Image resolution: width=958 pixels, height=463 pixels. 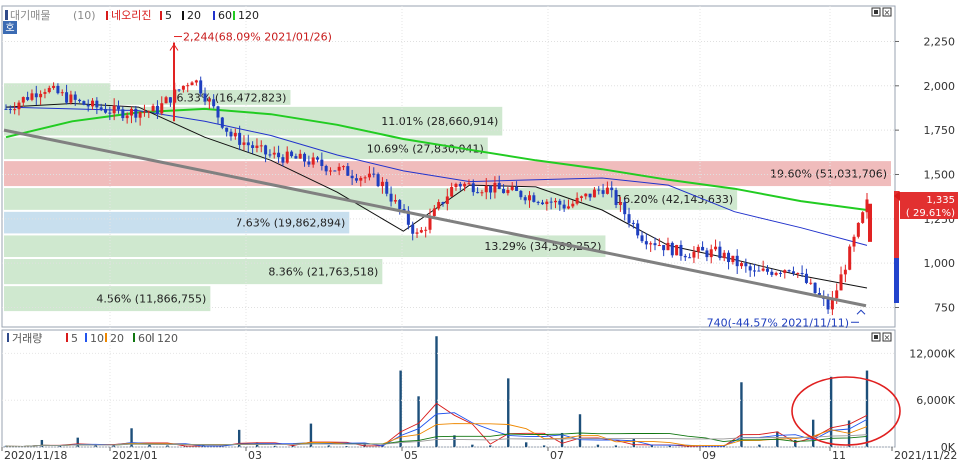 What do you see at coordinates (932, 353) in the screenshot?
I see `volume-axis-label: 12,000K` at bounding box center [932, 353].